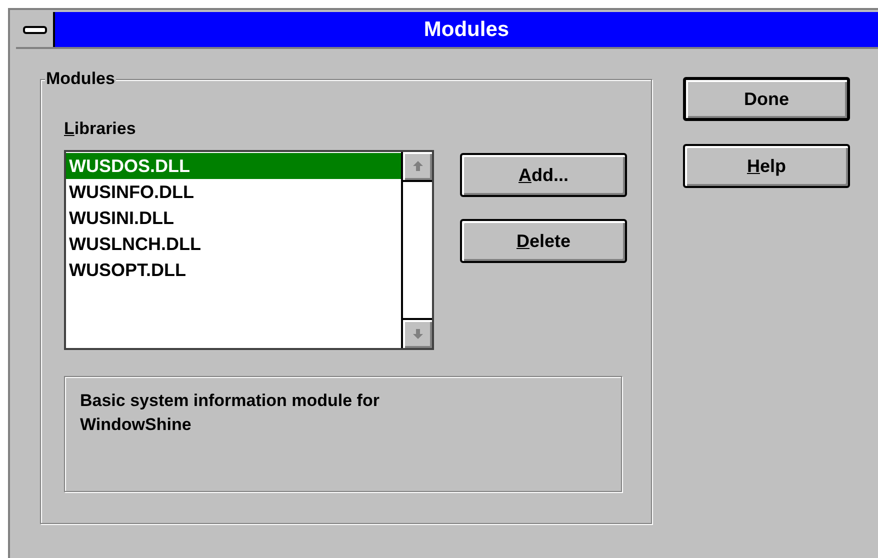 The height and width of the screenshot is (558, 878). Describe the element at coordinates (467, 29) in the screenshot. I see `window-title: Modules` at that location.